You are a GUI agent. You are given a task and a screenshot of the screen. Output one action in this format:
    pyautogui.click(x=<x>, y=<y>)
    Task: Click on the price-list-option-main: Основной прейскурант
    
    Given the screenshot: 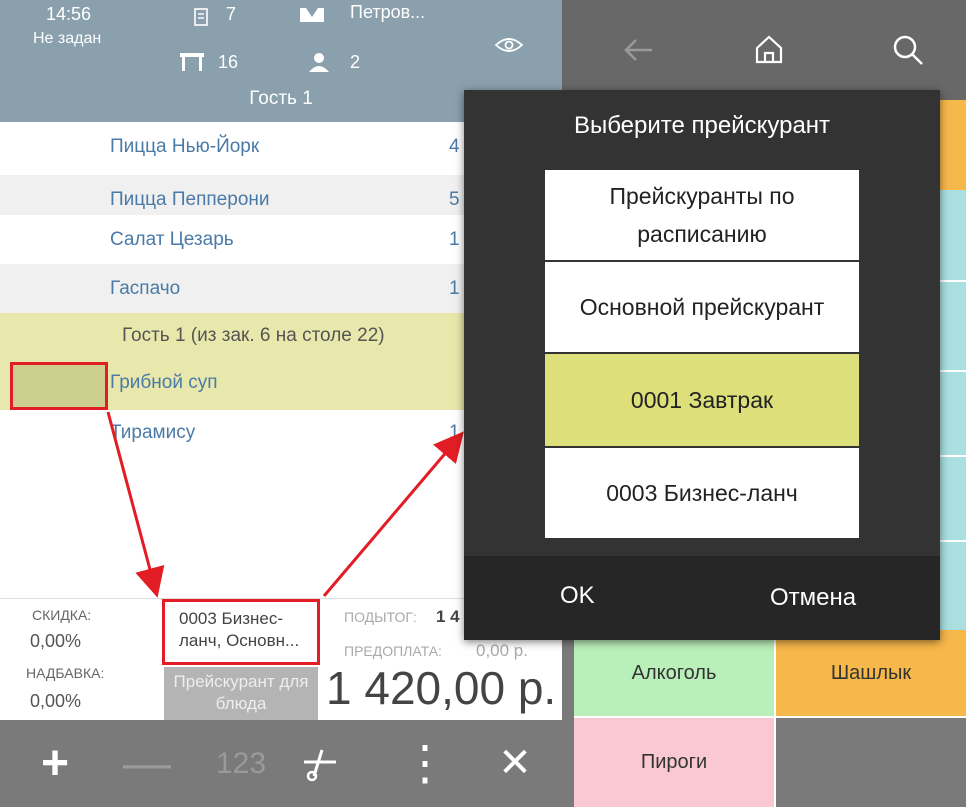 What is the action you would take?
    pyautogui.click(x=702, y=308)
    